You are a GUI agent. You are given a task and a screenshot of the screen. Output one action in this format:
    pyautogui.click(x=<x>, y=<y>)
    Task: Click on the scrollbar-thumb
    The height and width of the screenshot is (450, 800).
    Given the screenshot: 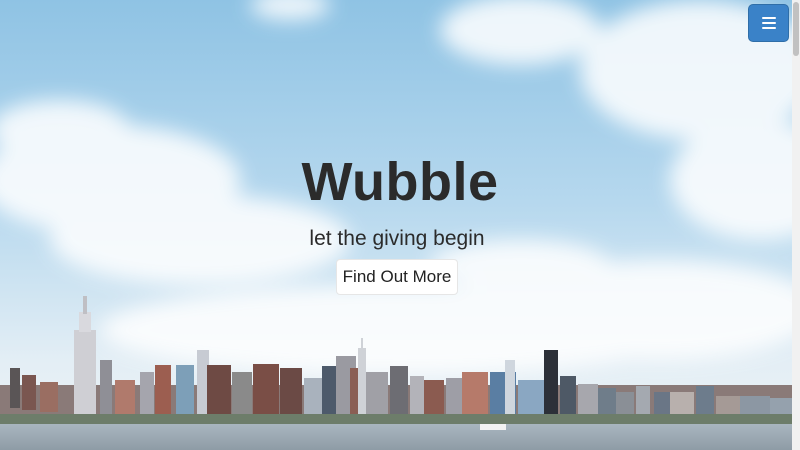 What is the action you would take?
    pyautogui.click(x=796, y=29)
    